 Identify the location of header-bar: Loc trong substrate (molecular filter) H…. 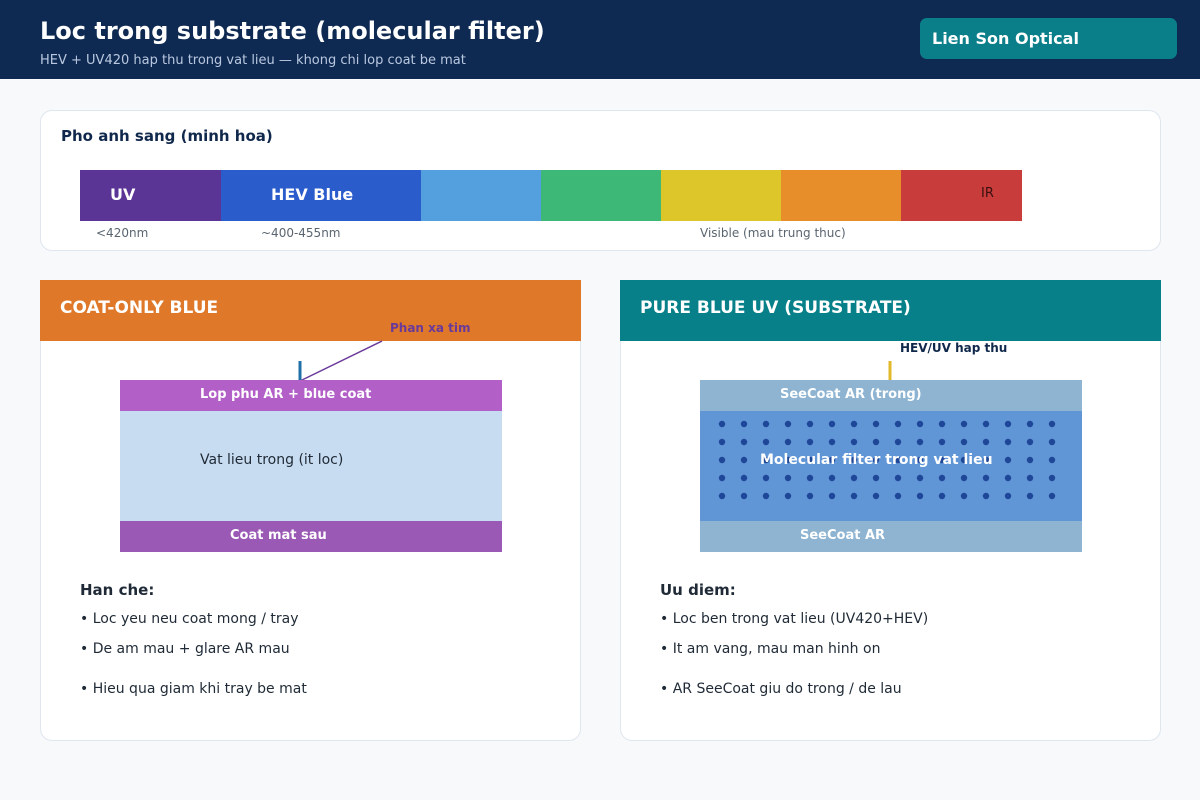
(600, 39).